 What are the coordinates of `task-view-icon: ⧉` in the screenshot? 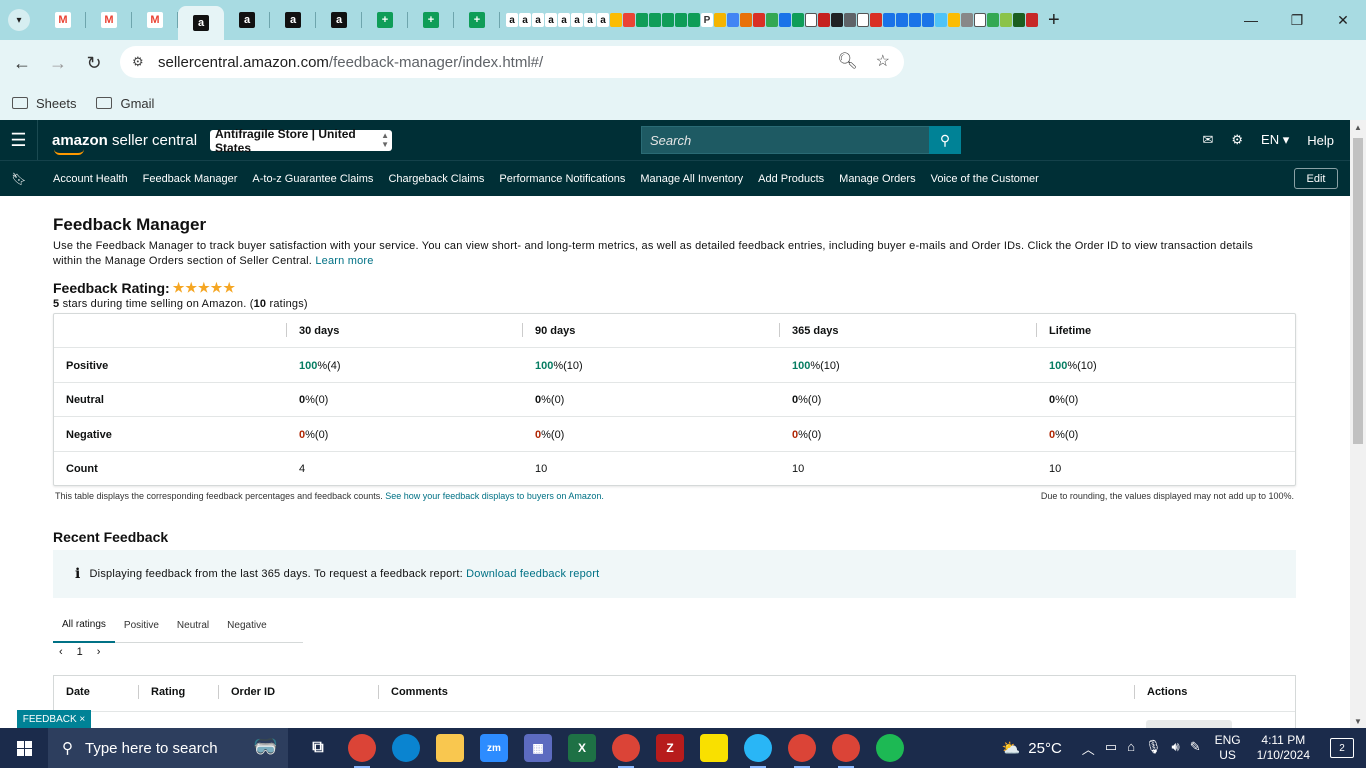 It's located at (318, 748).